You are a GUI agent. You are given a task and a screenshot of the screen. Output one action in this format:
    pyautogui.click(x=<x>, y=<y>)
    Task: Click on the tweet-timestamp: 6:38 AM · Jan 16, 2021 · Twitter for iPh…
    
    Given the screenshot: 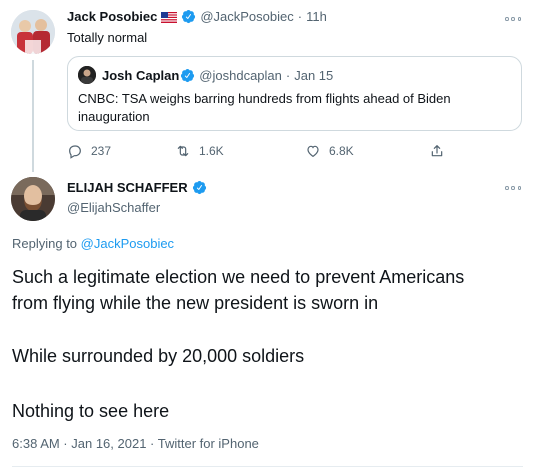 What is the action you would take?
    pyautogui.click(x=135, y=443)
    